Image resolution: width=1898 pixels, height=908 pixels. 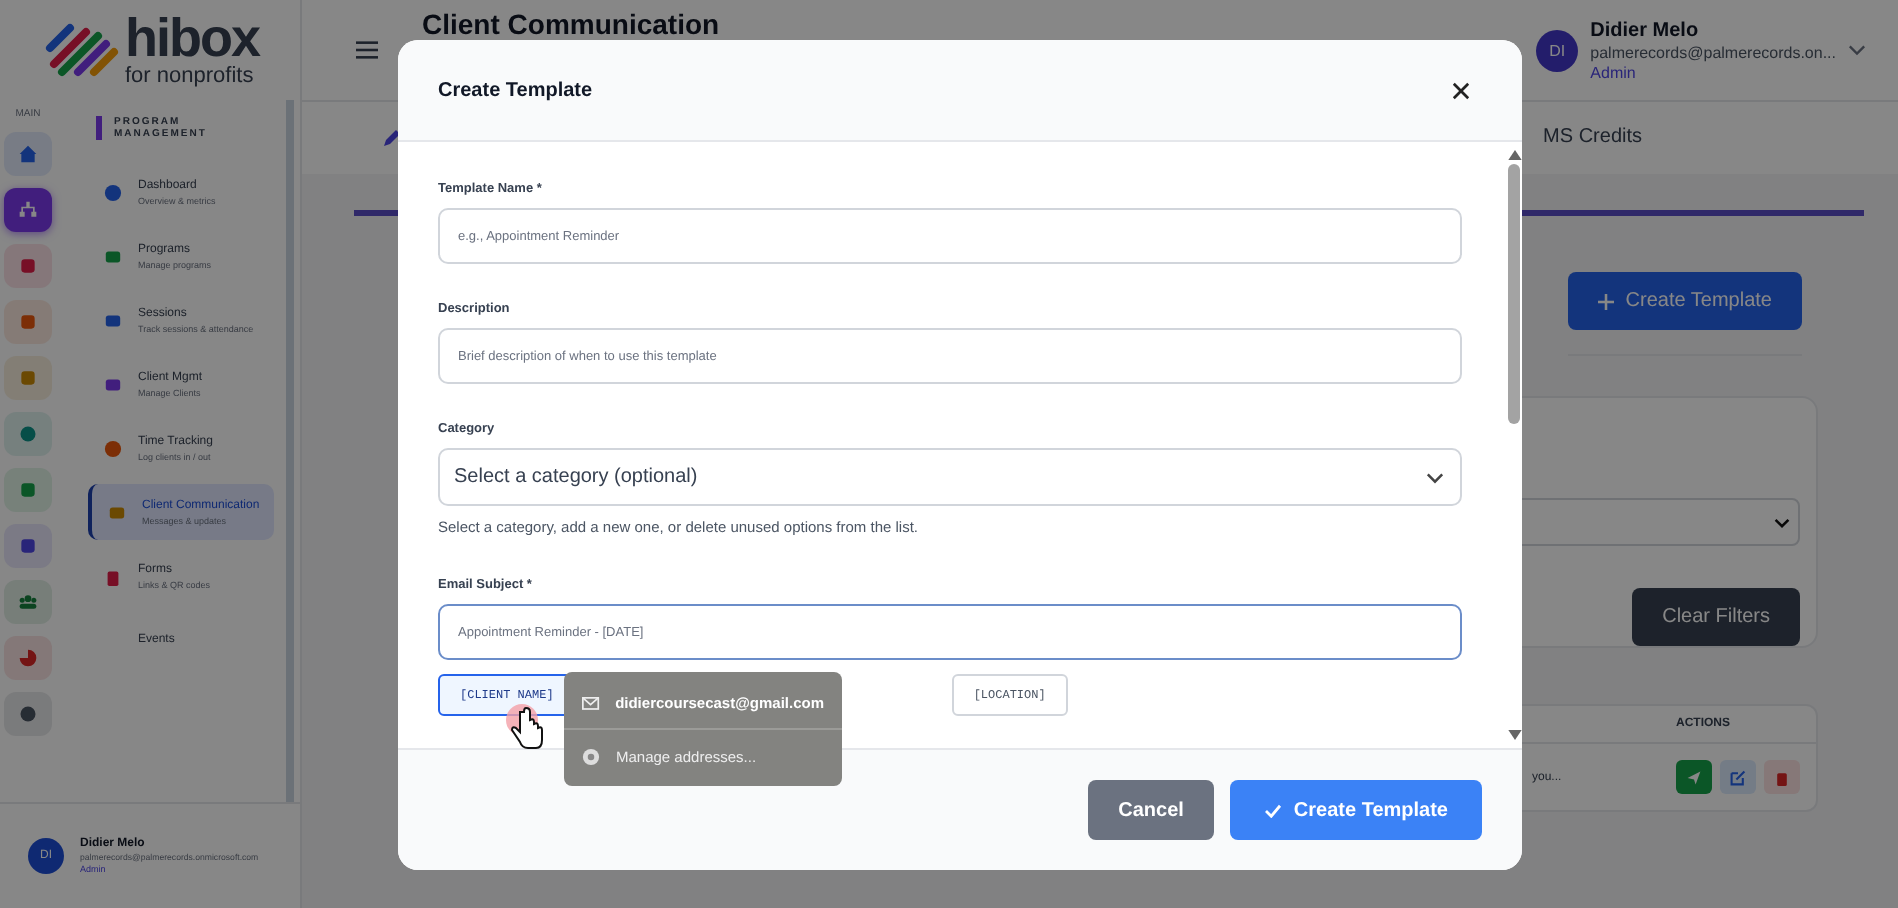 I want to click on send-button, so click(x=1694, y=777).